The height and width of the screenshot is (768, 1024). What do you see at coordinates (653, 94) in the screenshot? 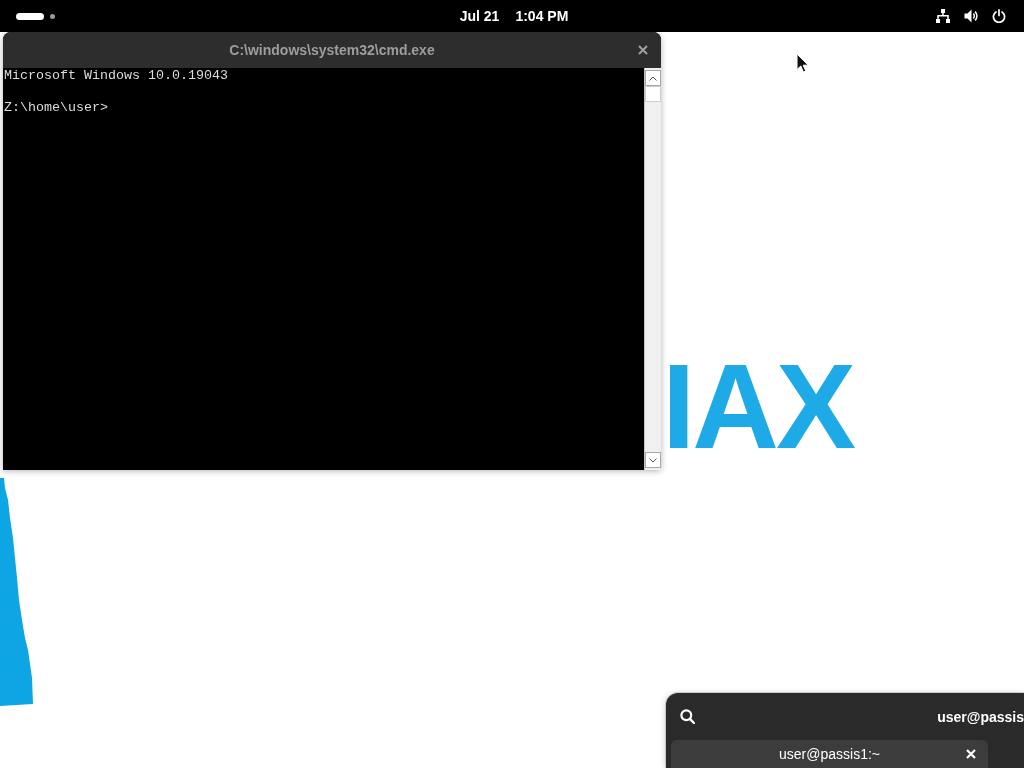
I see `scroll-thumb` at bounding box center [653, 94].